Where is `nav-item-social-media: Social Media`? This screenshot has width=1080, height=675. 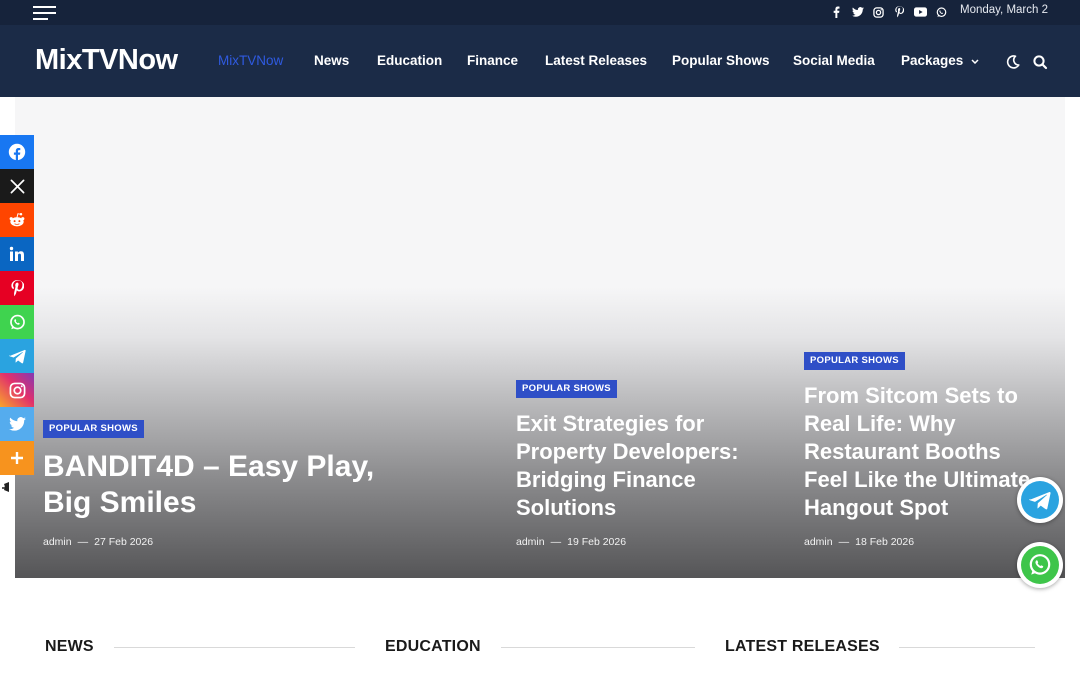
nav-item-social-media: Social Media is located at coordinates (834, 60).